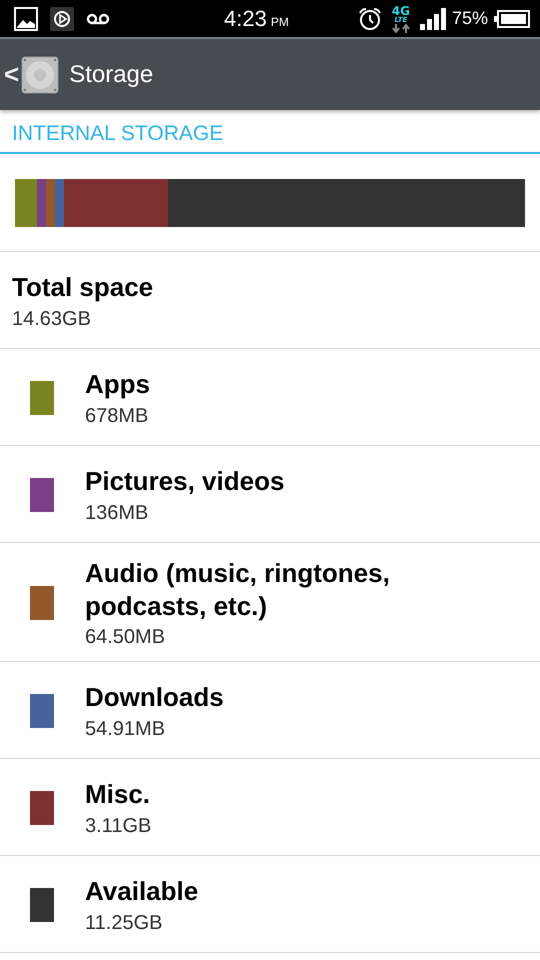 The height and width of the screenshot is (960, 540). What do you see at coordinates (50, 203) in the screenshot?
I see `usage-segment` at bounding box center [50, 203].